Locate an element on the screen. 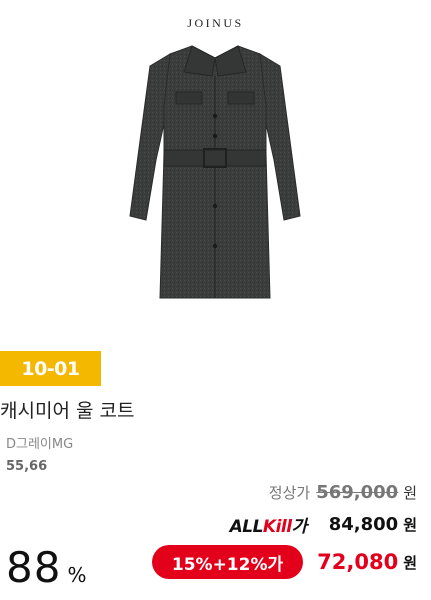 Image resolution: width=431 pixels, height=600 pixels. product-color: D그레이MG is located at coordinates (40, 444).